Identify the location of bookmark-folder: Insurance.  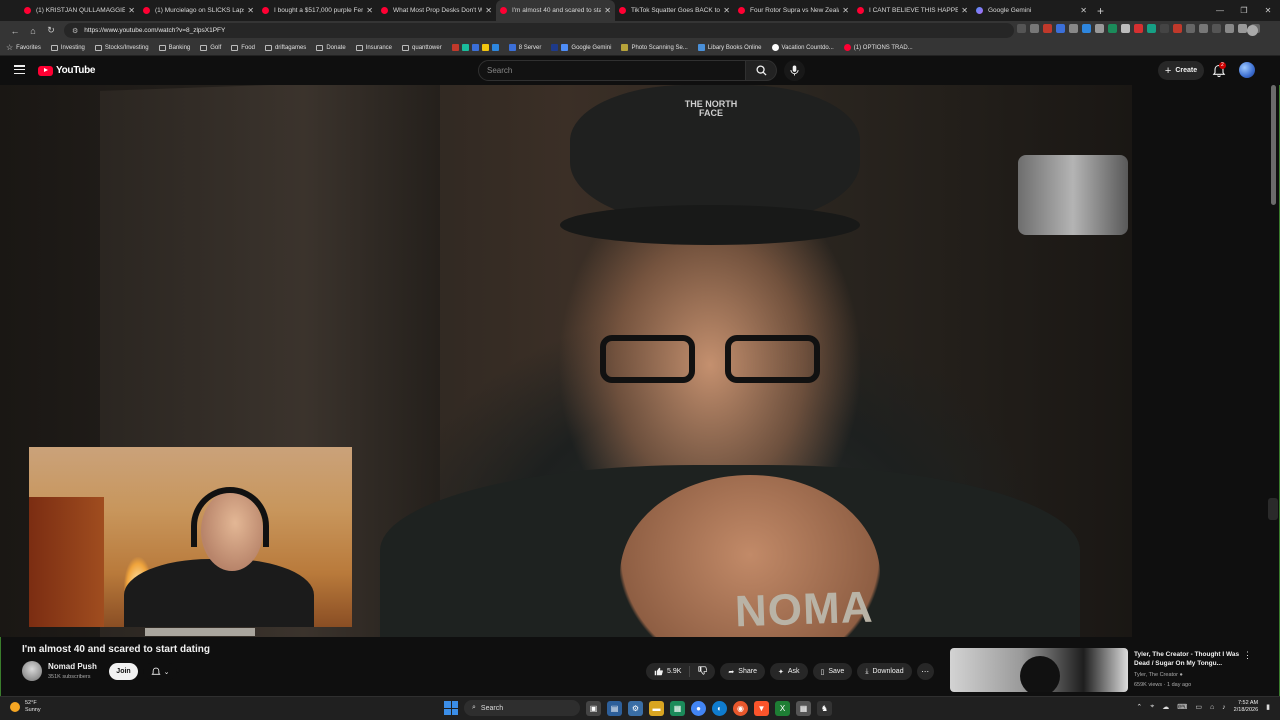
(373, 47).